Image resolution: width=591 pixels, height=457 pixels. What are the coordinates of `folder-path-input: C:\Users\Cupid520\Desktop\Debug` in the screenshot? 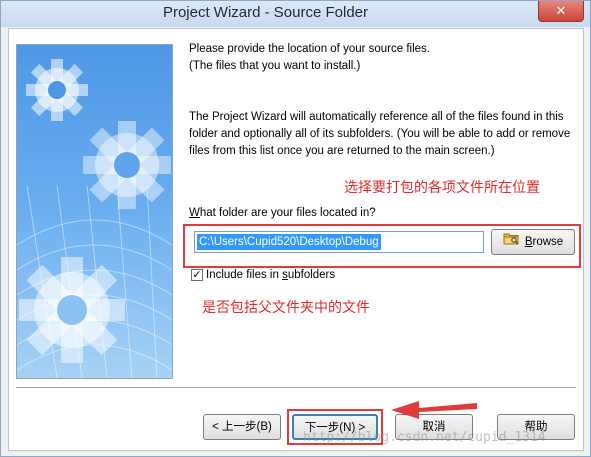 It's located at (339, 242).